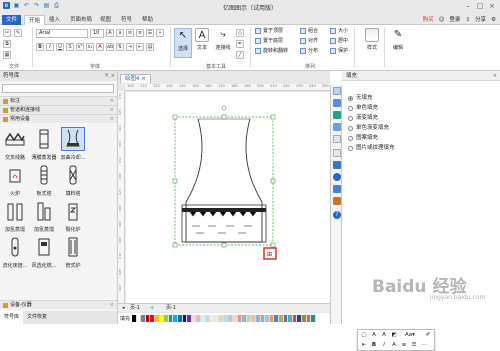  Describe the element at coordinates (7, 55) in the screenshot. I see `paste-icon: ▦` at that location.